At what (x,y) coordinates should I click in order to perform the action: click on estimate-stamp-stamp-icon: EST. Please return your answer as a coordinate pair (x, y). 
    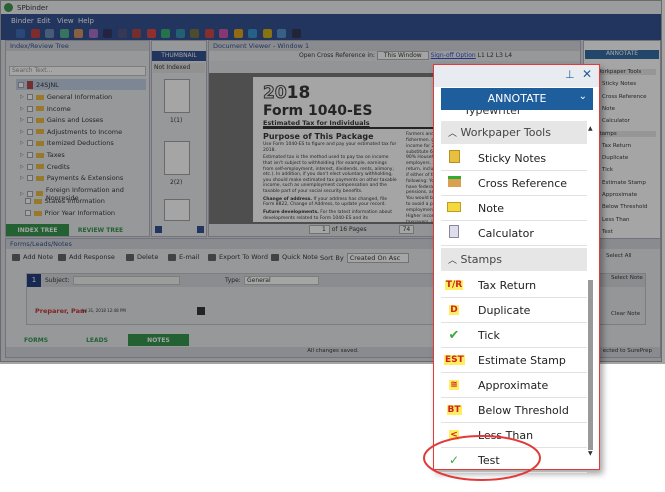
    Looking at the image, I should click on (454, 360).